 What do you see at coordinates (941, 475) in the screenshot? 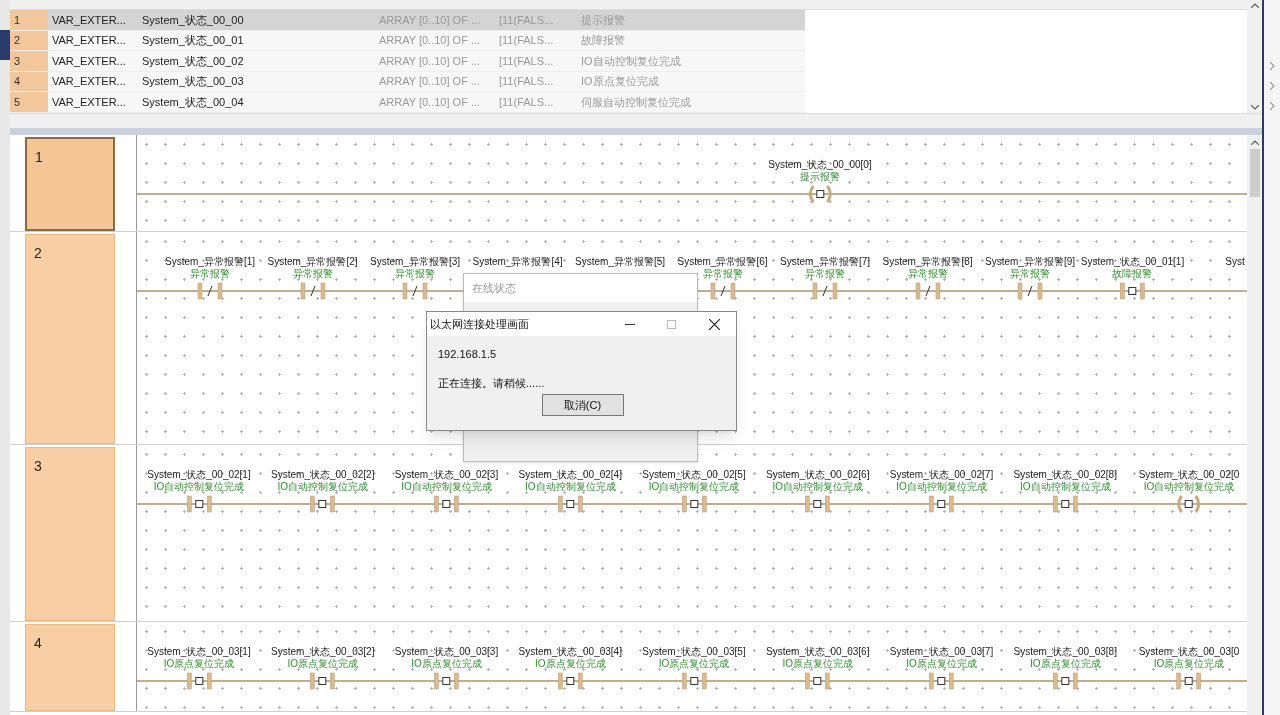
I see `variable-label: System_状态_00_02[7]` at bounding box center [941, 475].